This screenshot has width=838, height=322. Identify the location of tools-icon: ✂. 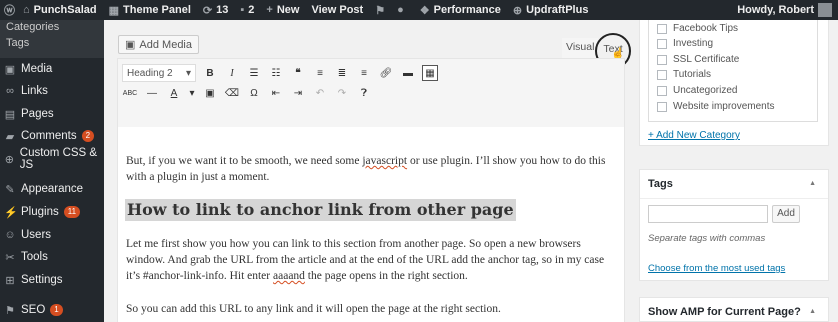
(10, 257).